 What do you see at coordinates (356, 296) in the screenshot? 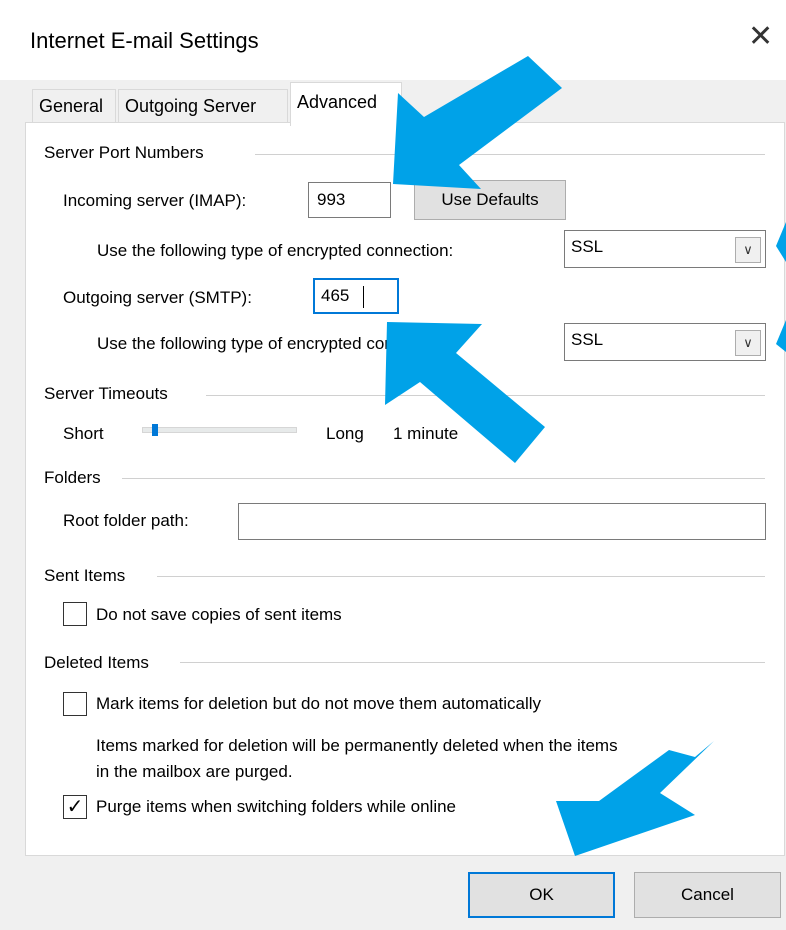
I see `outgoing-port-field: 465` at bounding box center [356, 296].